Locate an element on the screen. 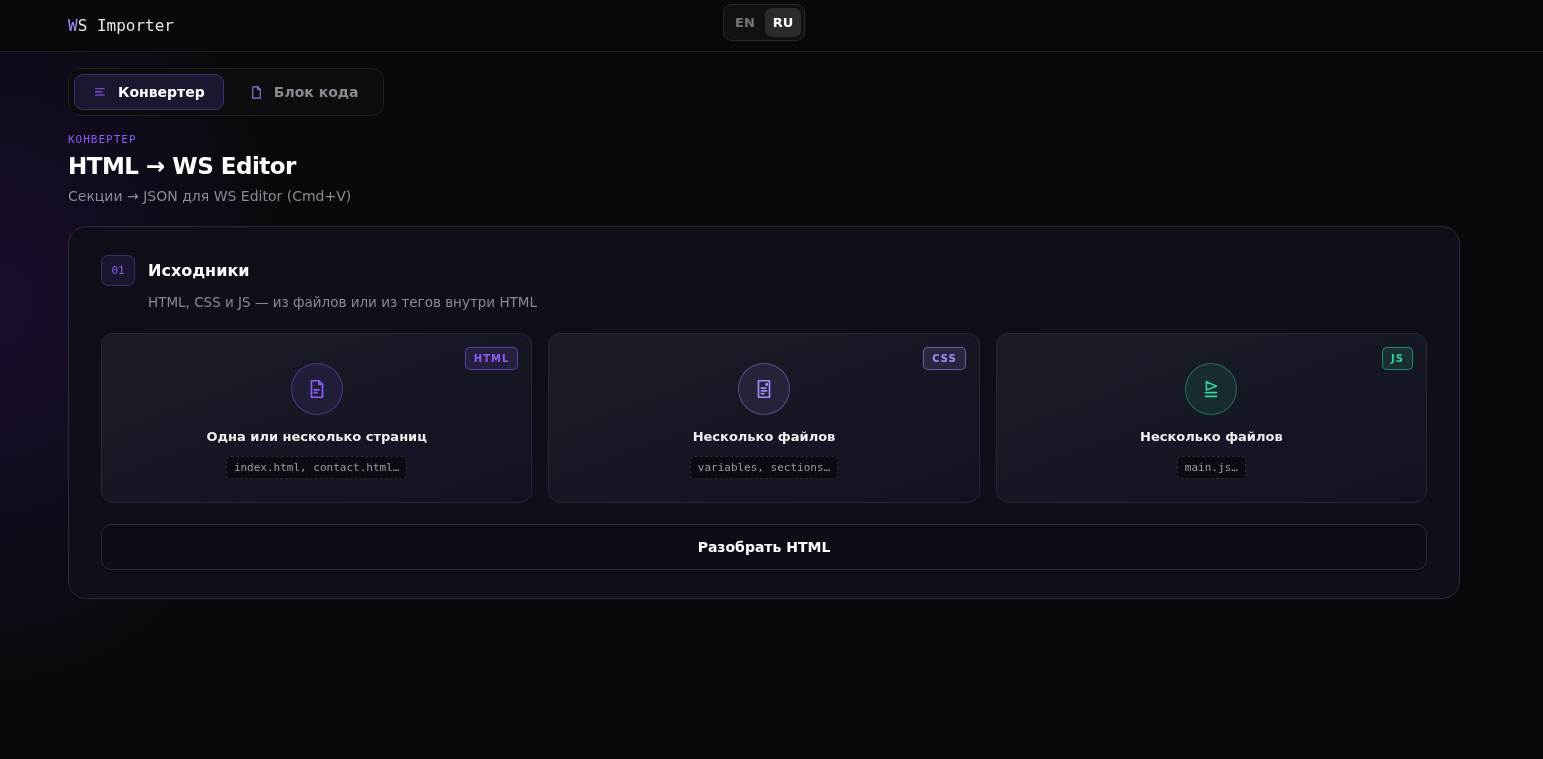  step-number: 01 is located at coordinates (118, 270).